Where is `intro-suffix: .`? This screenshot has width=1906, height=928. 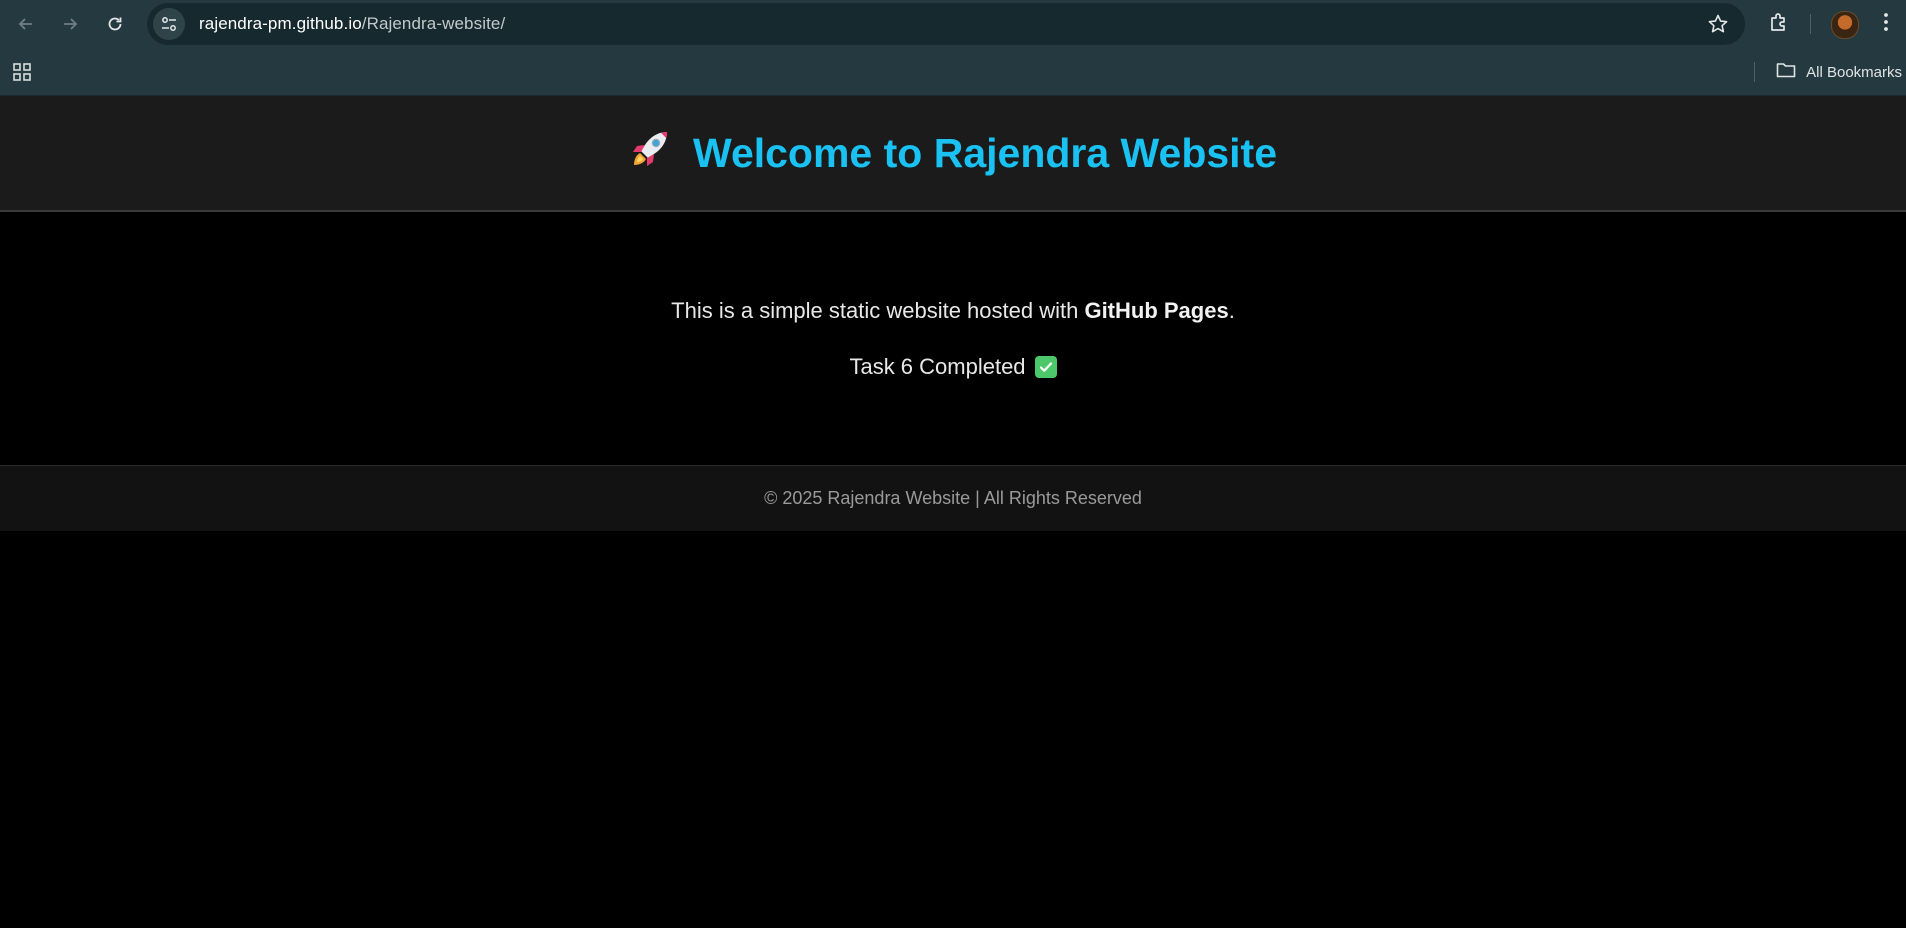 intro-suffix: . is located at coordinates (1231, 310).